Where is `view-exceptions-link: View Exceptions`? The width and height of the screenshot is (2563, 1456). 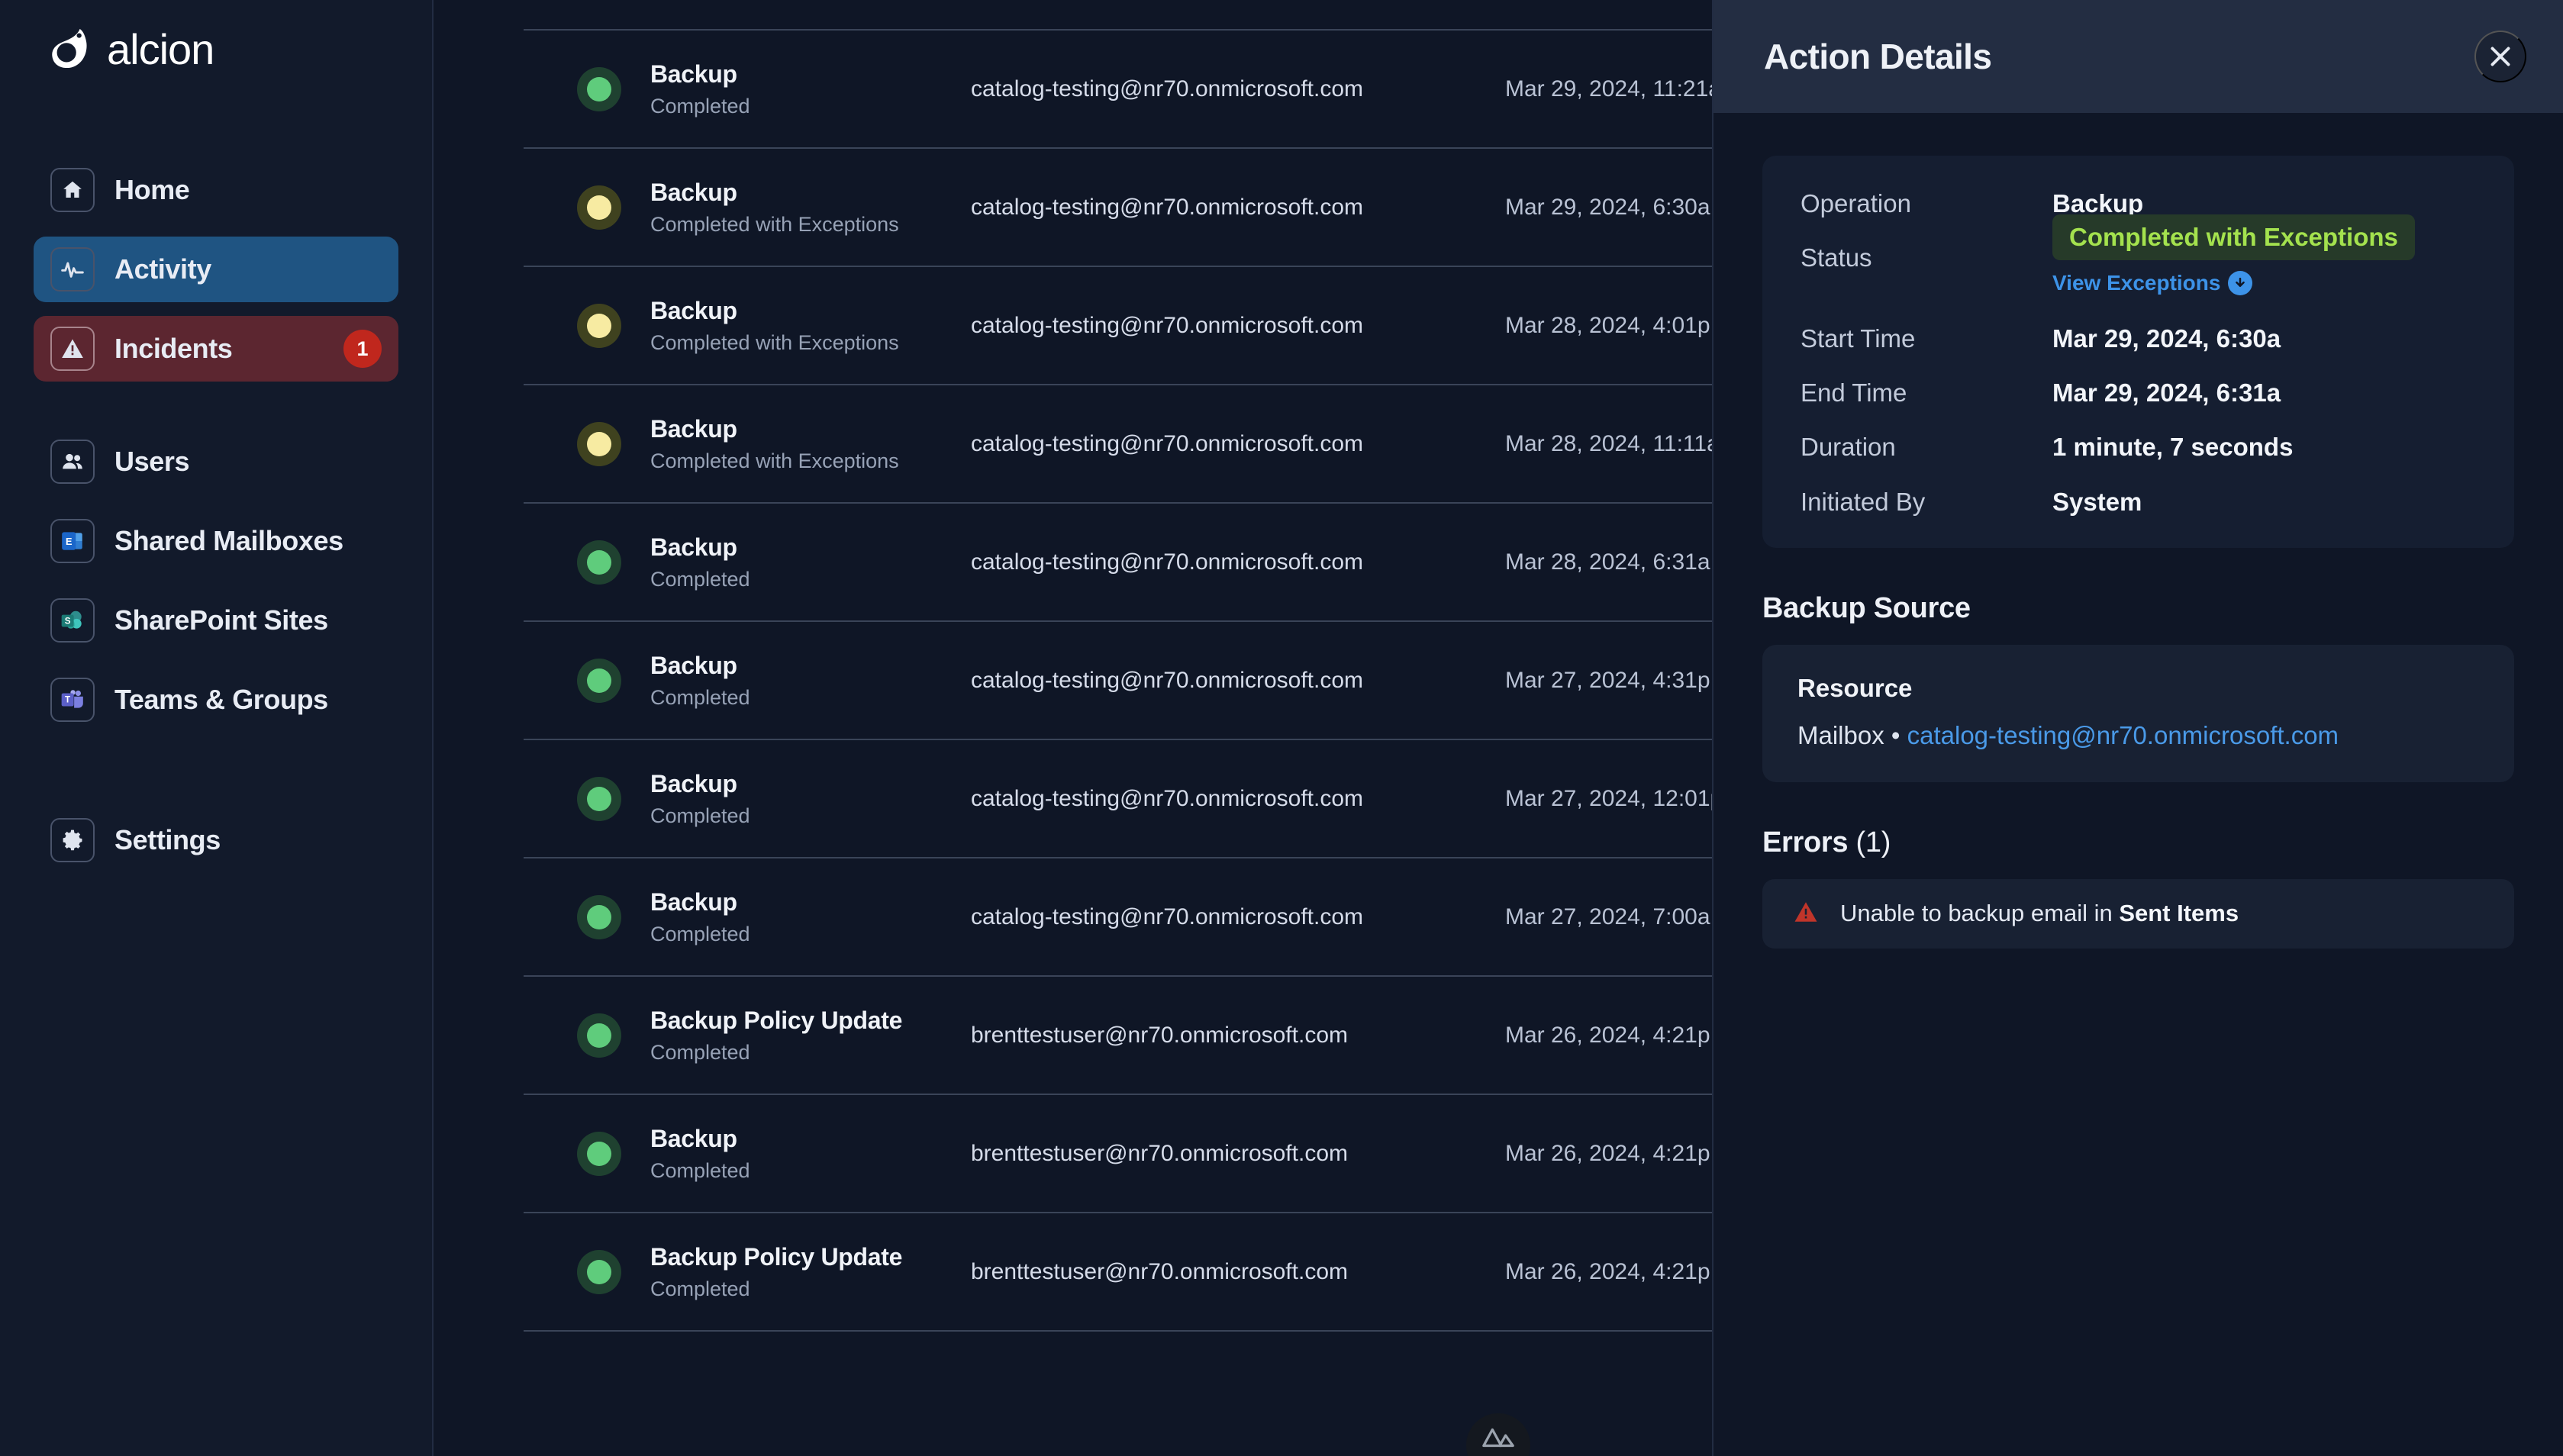 view-exceptions-link: View Exceptions is located at coordinates (2152, 282).